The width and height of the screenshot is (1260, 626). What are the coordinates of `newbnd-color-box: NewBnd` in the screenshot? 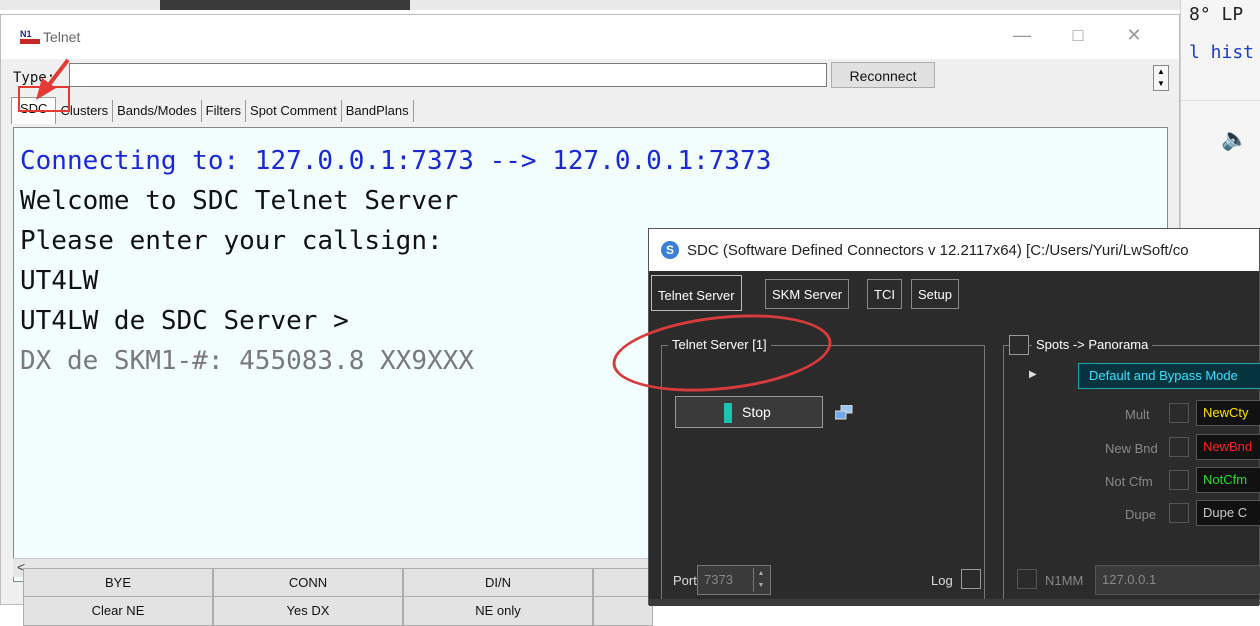 It's located at (1228, 447).